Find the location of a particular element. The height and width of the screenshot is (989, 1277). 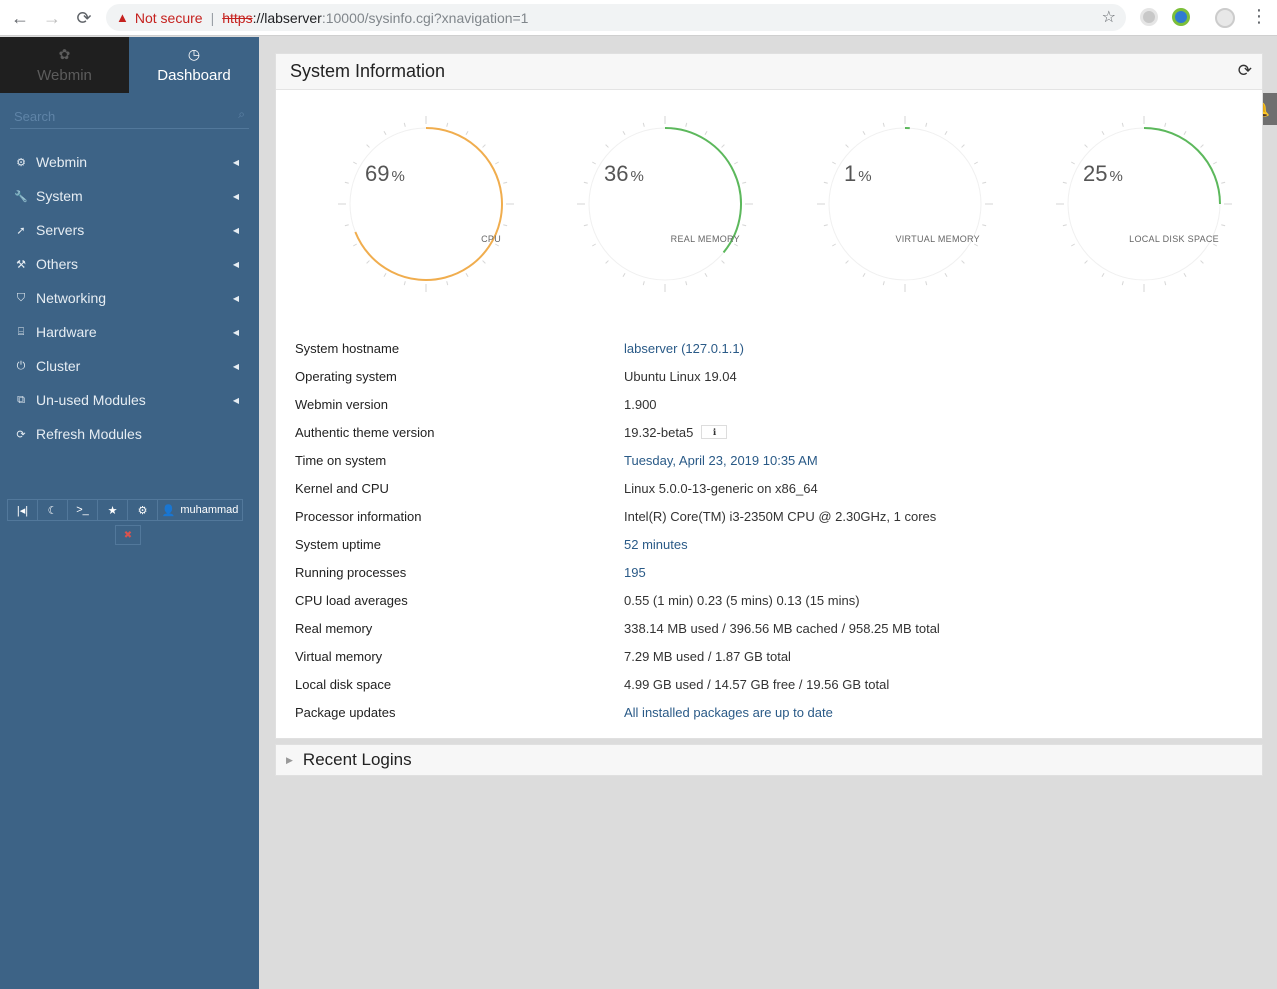

info-key: Real memory is located at coordinates (334, 628).